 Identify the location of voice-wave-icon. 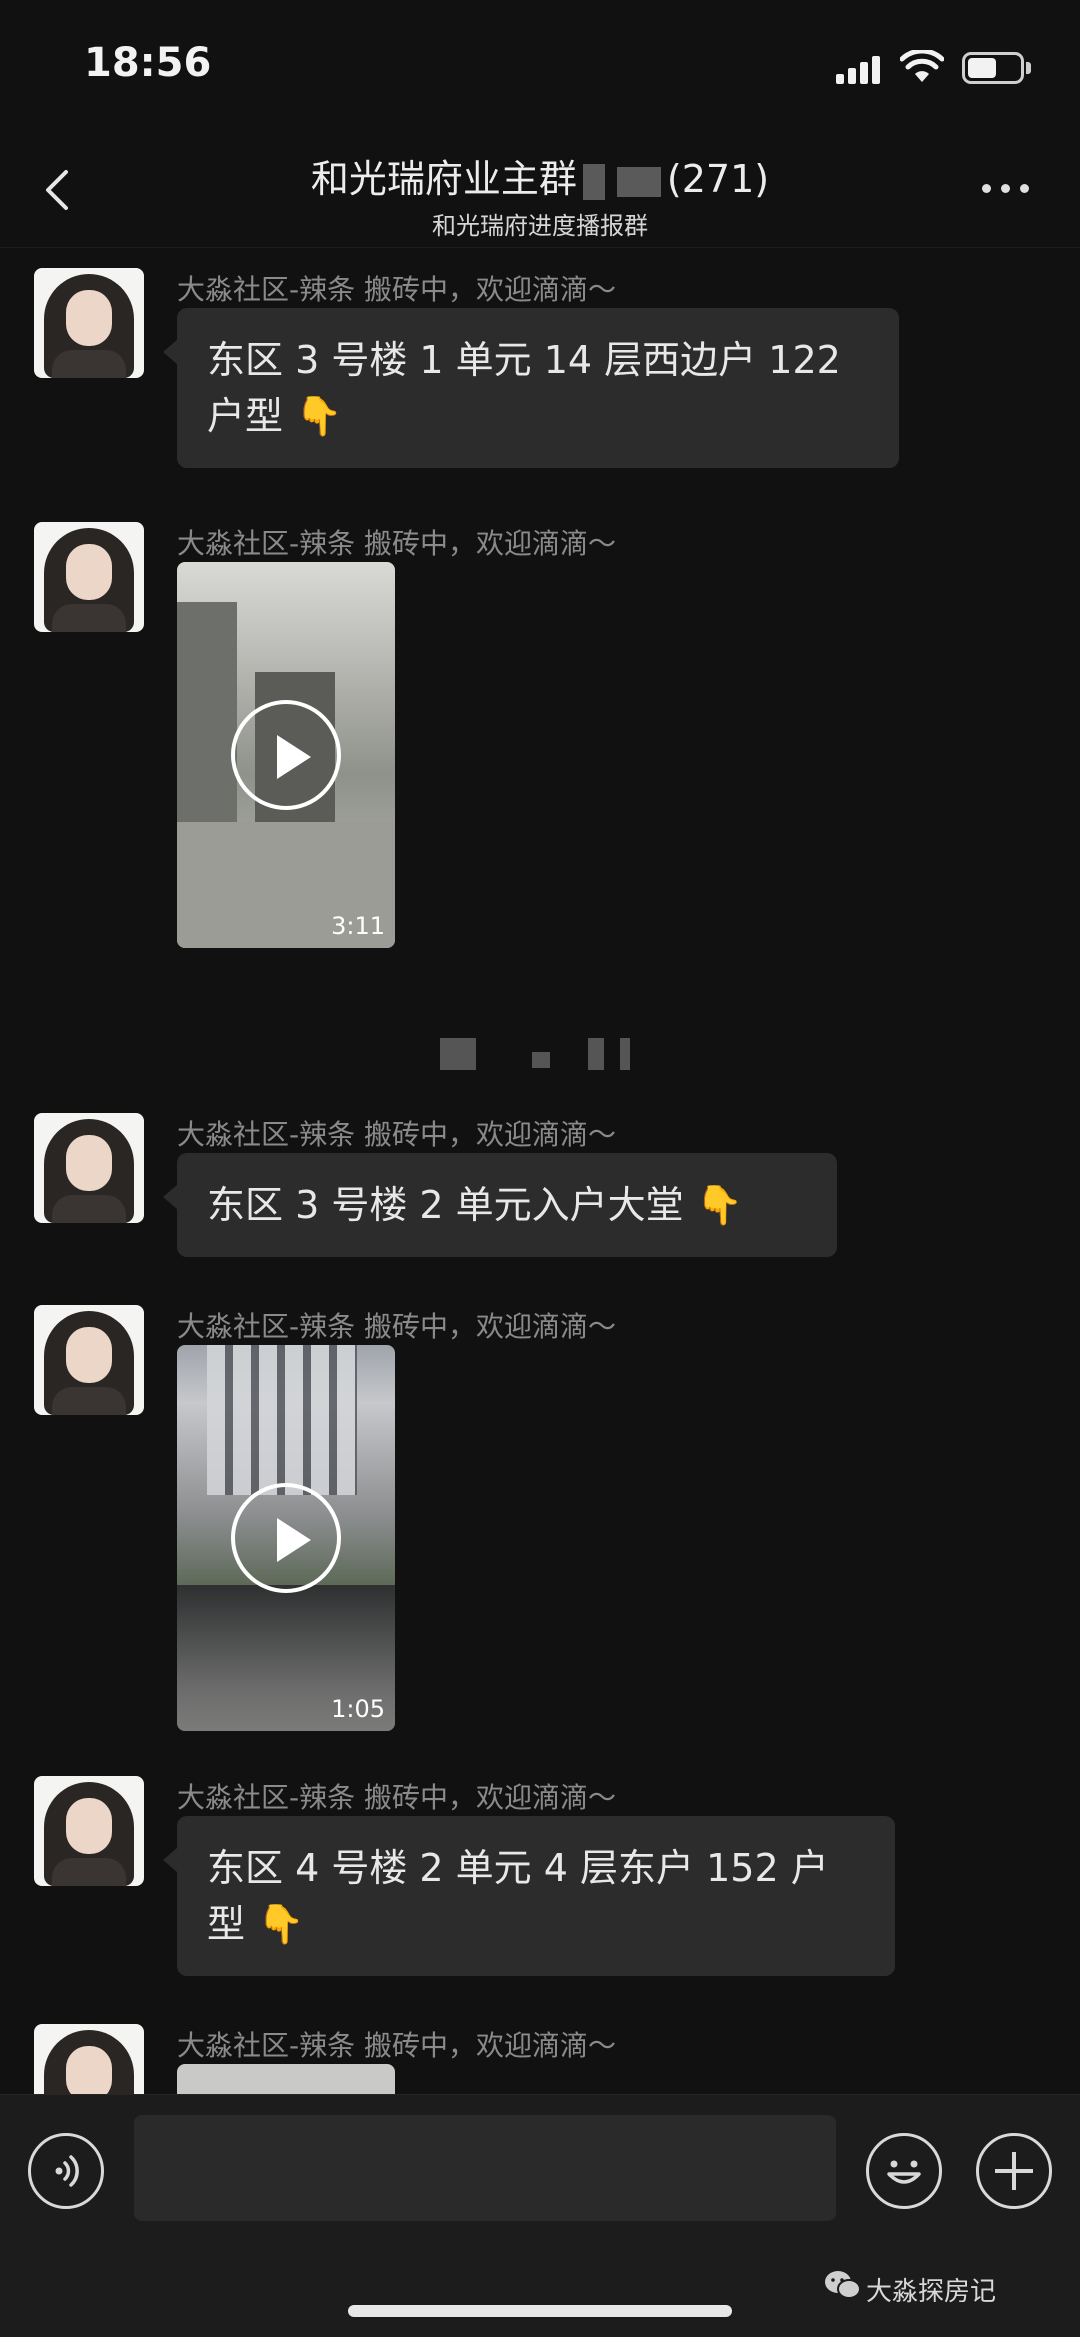
(67, 2171).